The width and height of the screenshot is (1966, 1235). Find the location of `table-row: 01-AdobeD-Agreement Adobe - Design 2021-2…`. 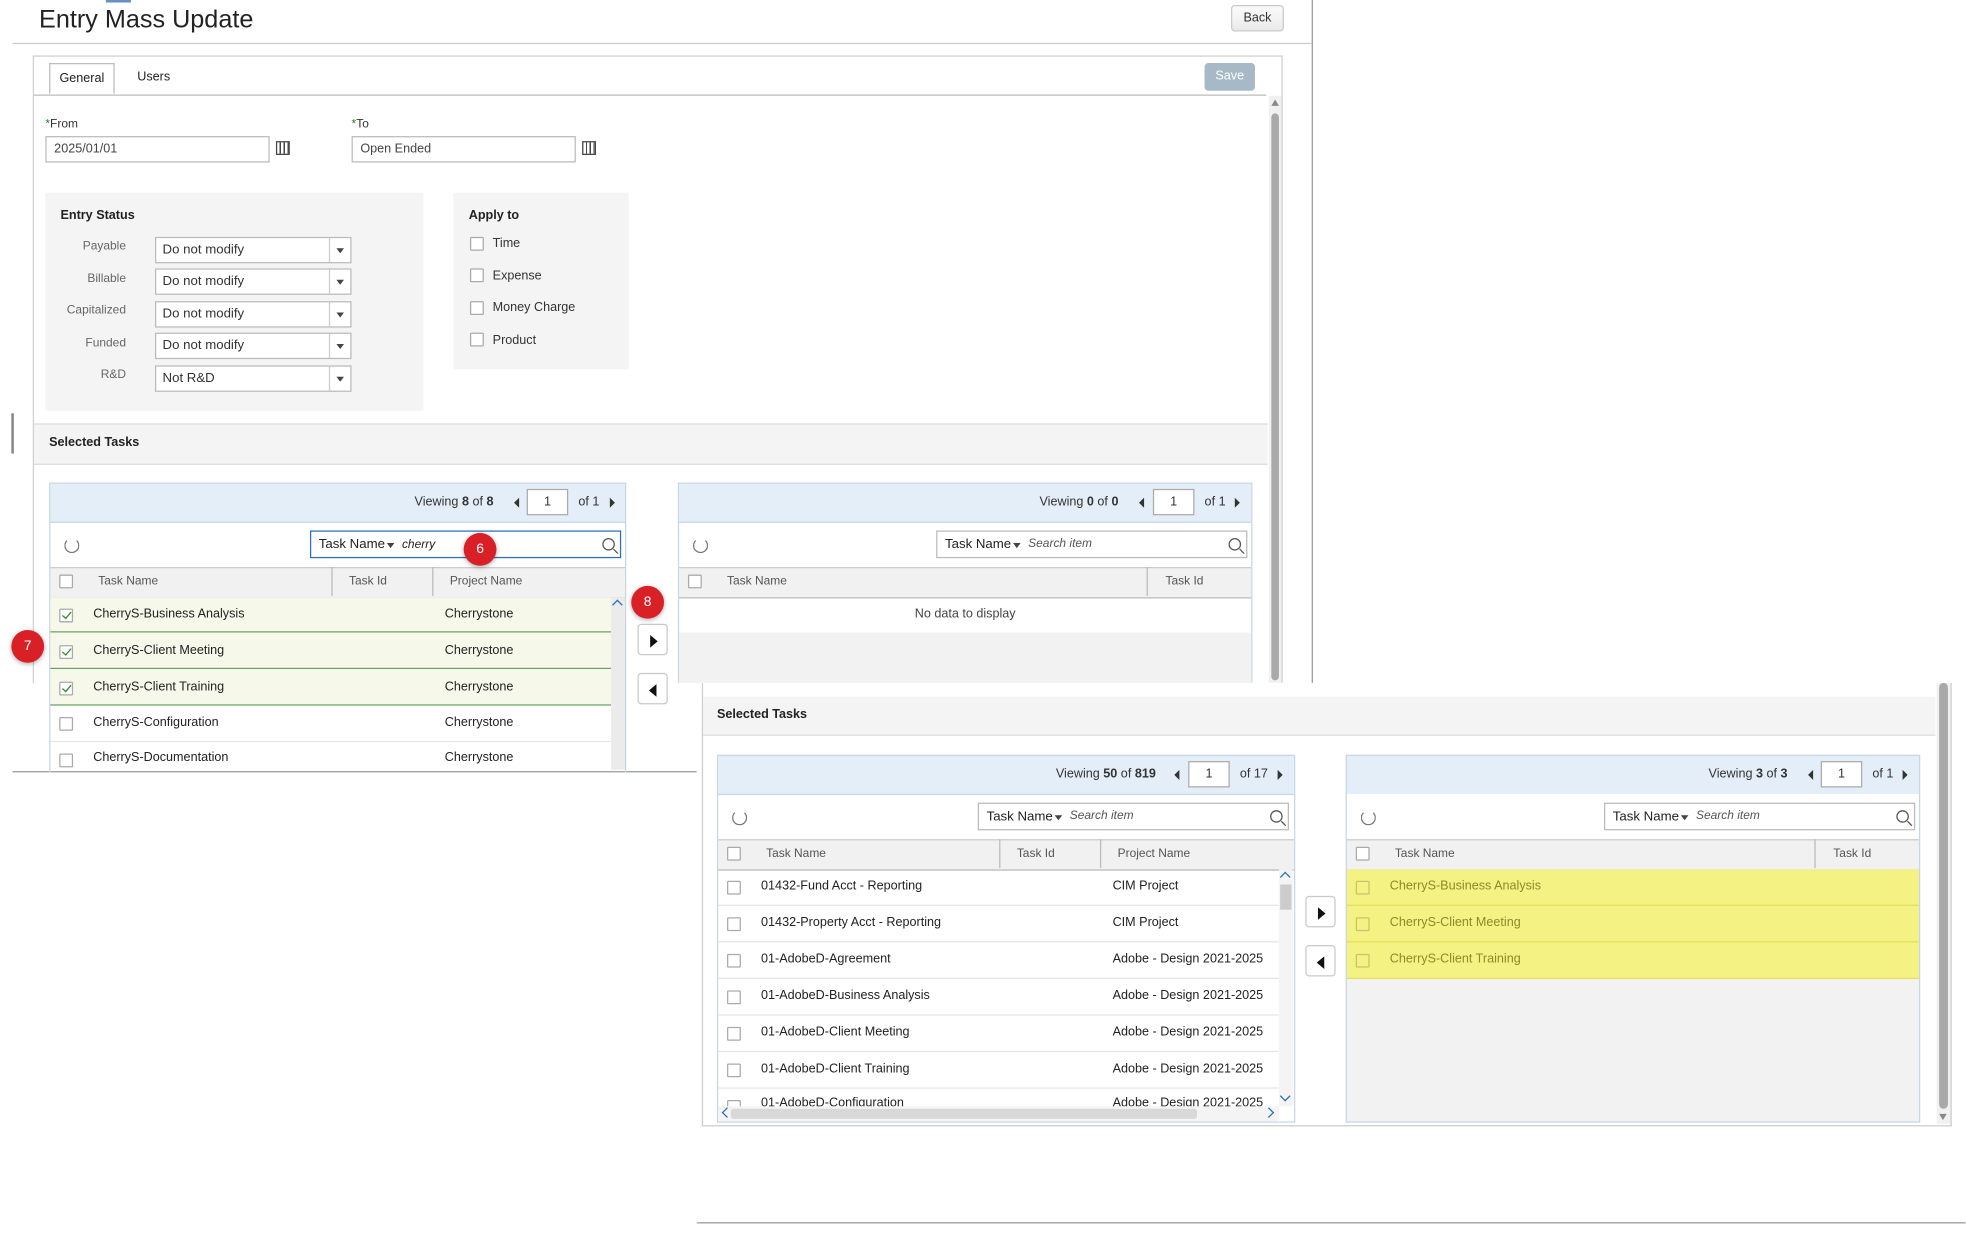

table-row: 01-AdobeD-Agreement Adobe - Design 2021-2… is located at coordinates (998, 961).